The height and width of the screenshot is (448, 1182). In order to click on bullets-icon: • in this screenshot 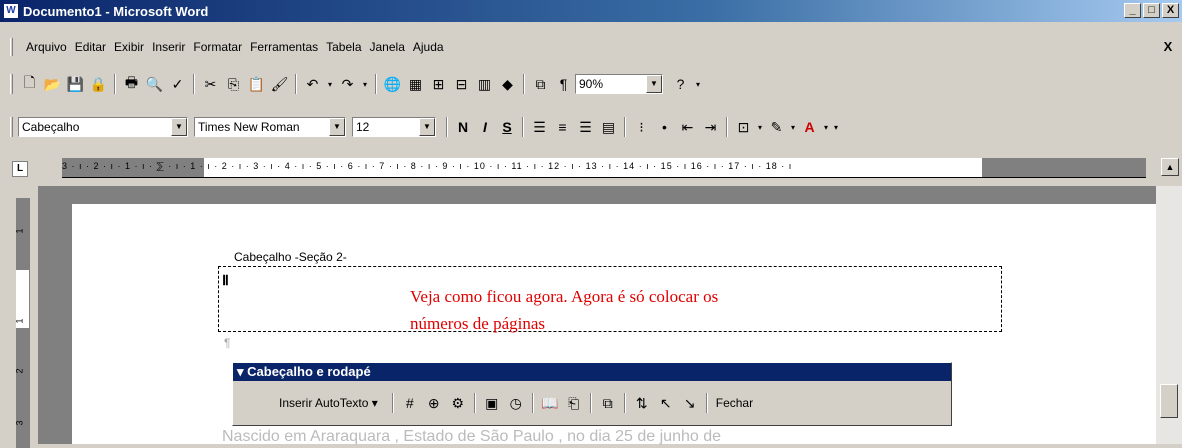, I will do `click(664, 127)`.